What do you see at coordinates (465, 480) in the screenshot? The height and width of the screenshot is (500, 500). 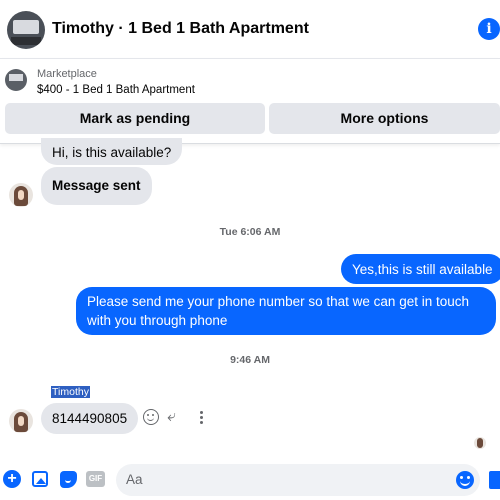 I see `emoji-icon` at bounding box center [465, 480].